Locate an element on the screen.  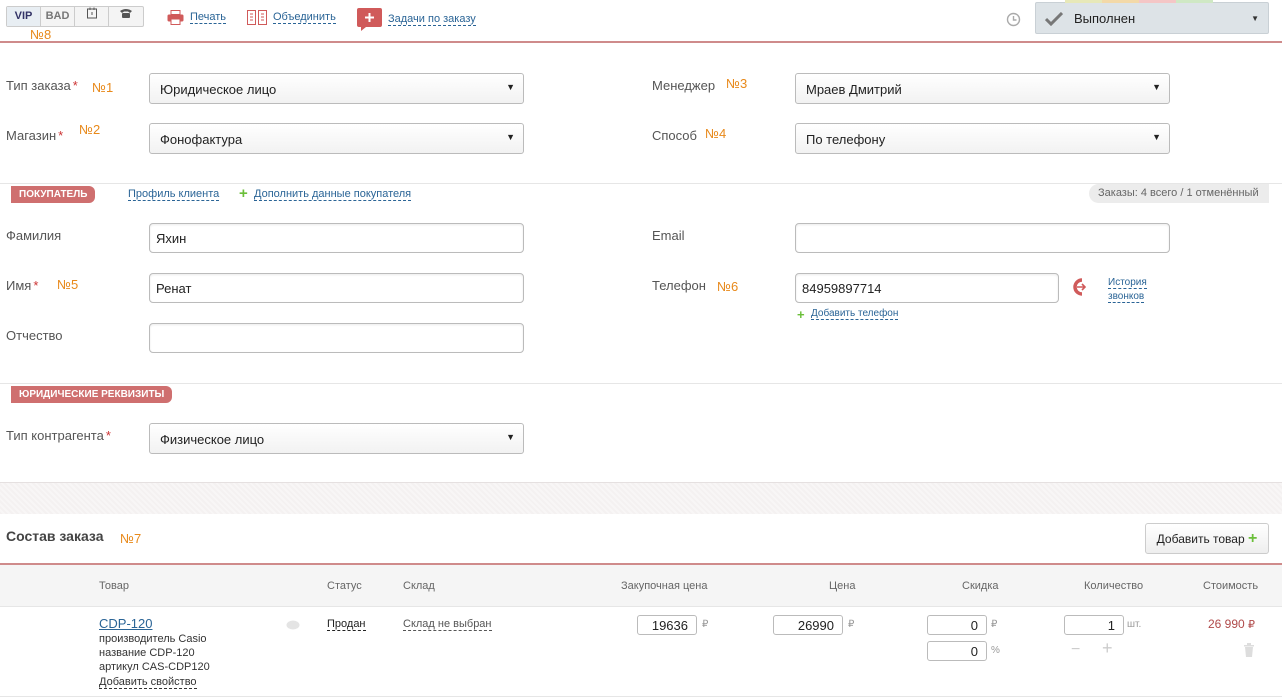
purchase-price-input: 19636 is located at coordinates (667, 625).